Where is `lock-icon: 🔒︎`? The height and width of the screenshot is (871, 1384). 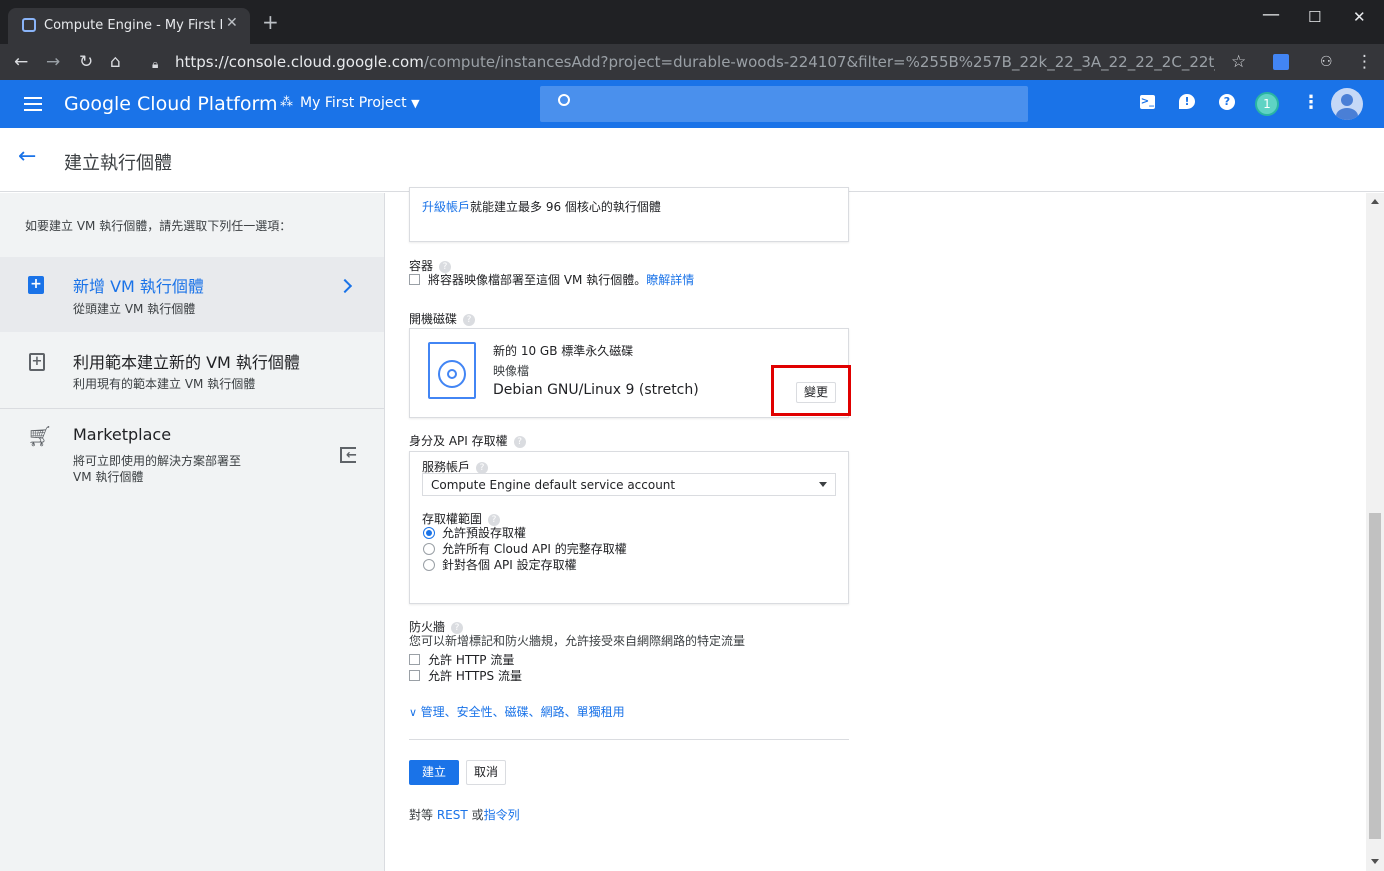
lock-icon: 🔒︎ is located at coordinates (155, 64).